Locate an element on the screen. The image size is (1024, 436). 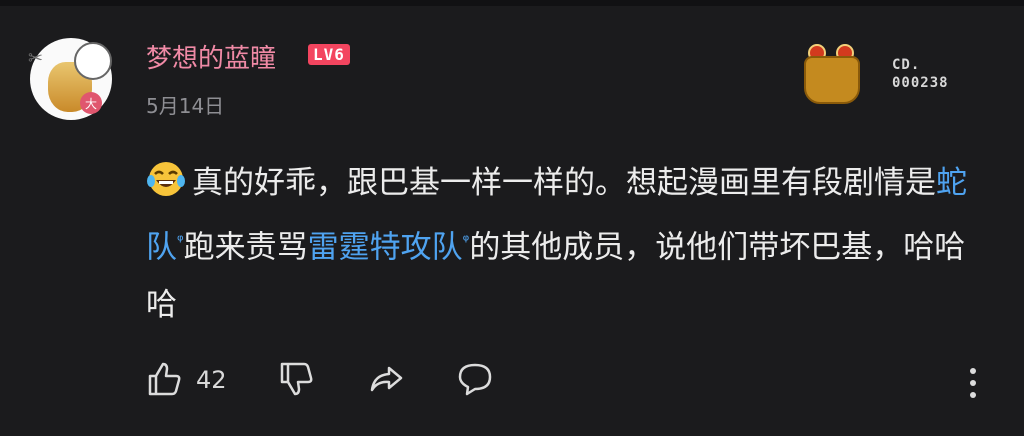
fan-number: CD. 000238 is located at coordinates (920, 74).